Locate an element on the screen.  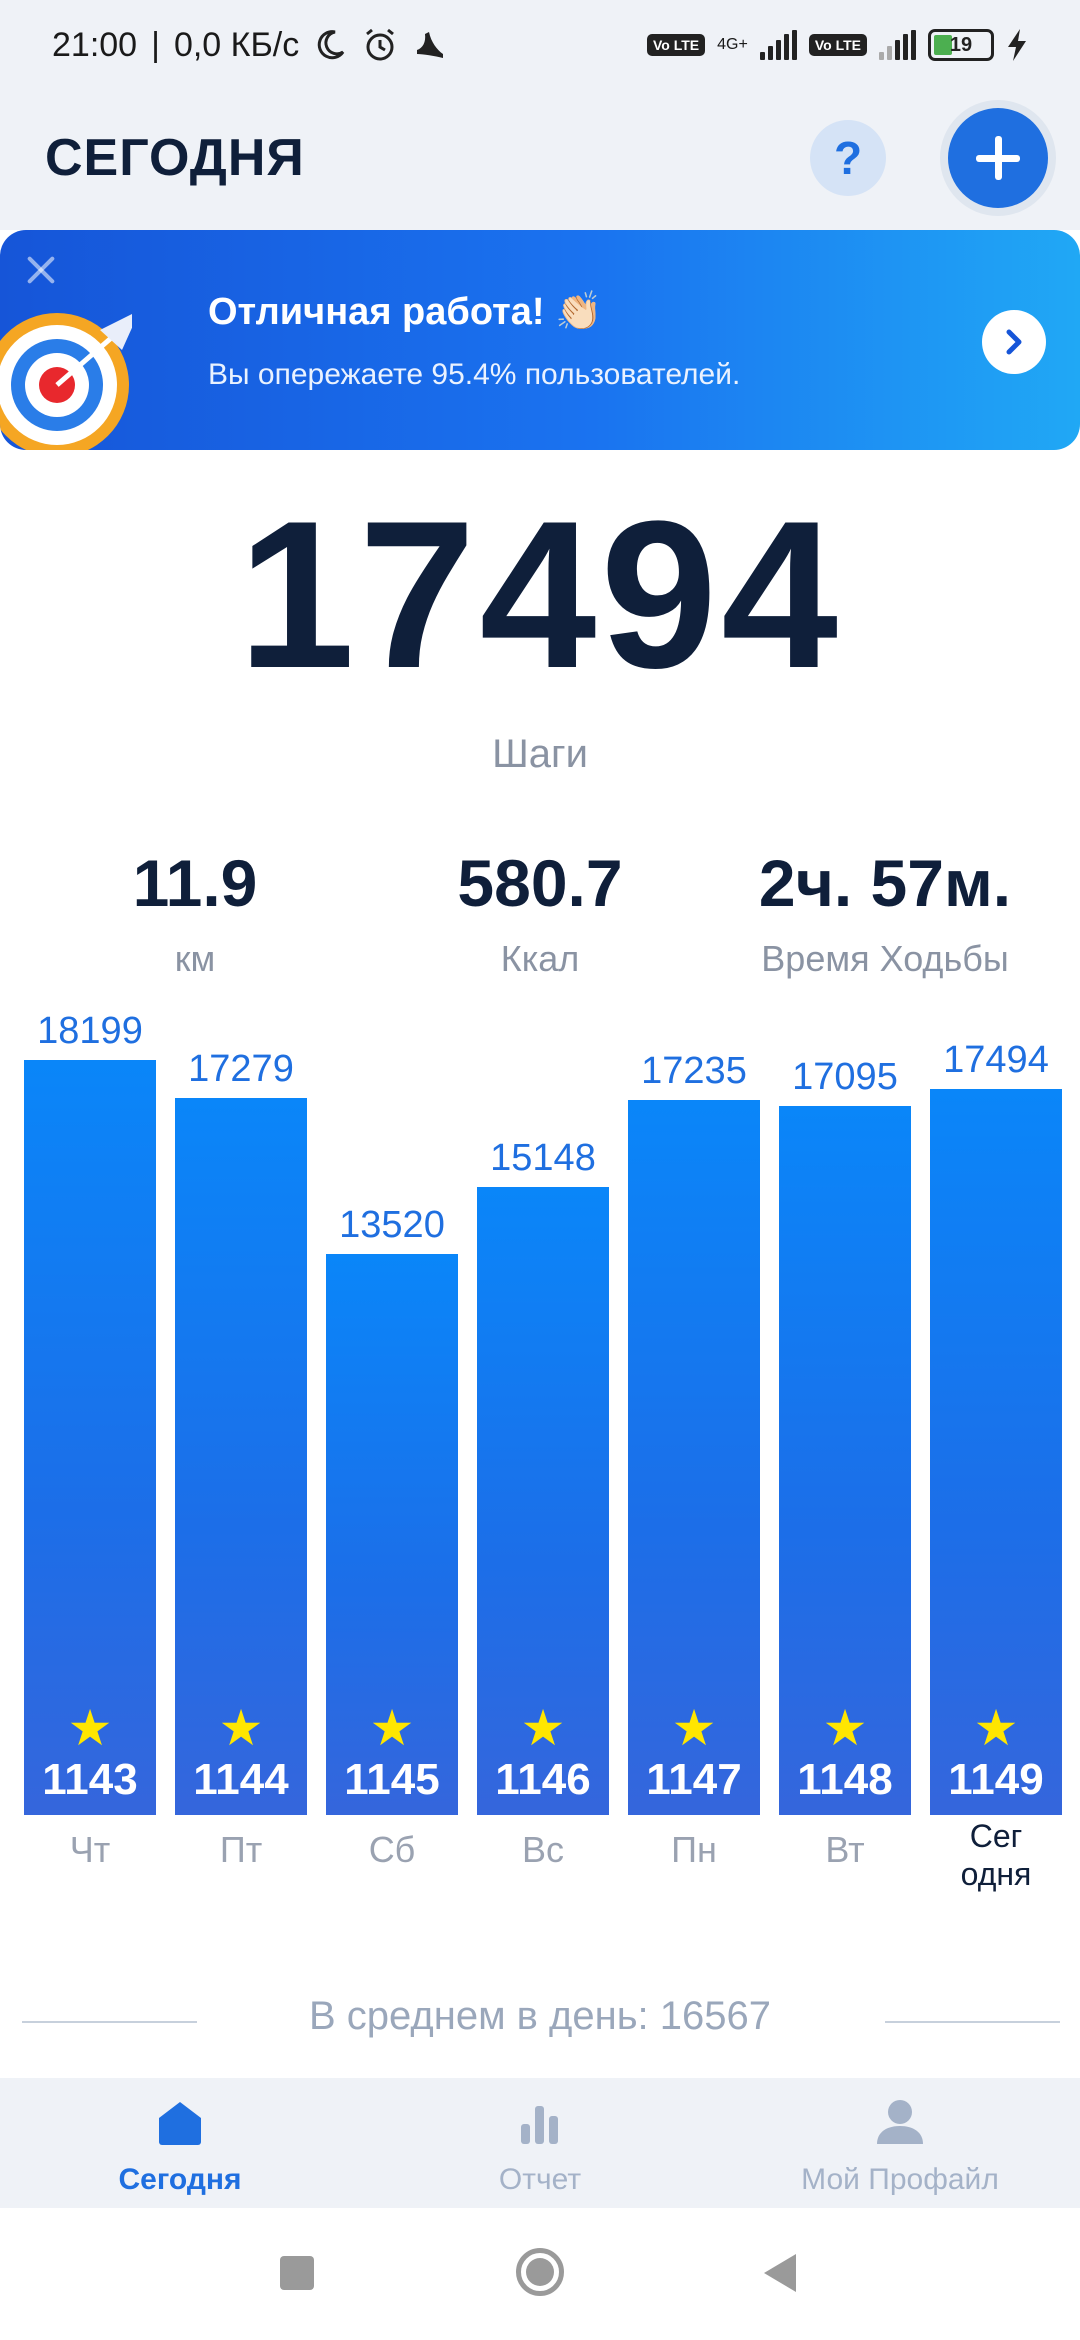
add-button is located at coordinates (998, 158).